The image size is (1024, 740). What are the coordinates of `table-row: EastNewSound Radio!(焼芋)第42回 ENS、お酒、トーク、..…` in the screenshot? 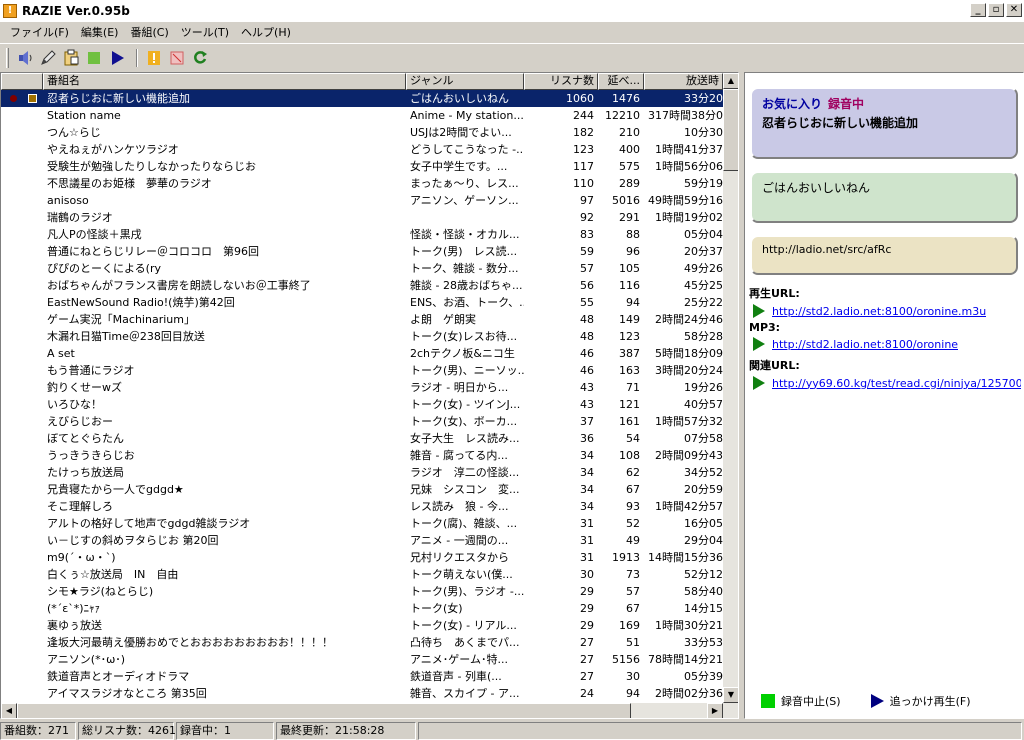 It's located at (362, 302).